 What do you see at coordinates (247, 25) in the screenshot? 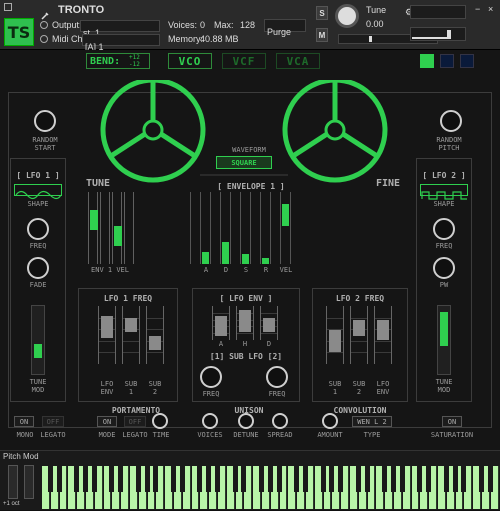
I see `max-value: 128` at bounding box center [247, 25].